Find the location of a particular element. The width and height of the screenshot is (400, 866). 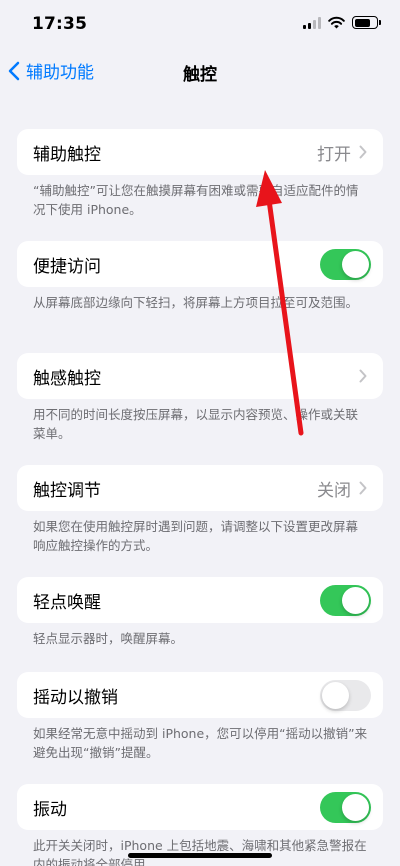

row-value: 关闭 is located at coordinates (334, 490).